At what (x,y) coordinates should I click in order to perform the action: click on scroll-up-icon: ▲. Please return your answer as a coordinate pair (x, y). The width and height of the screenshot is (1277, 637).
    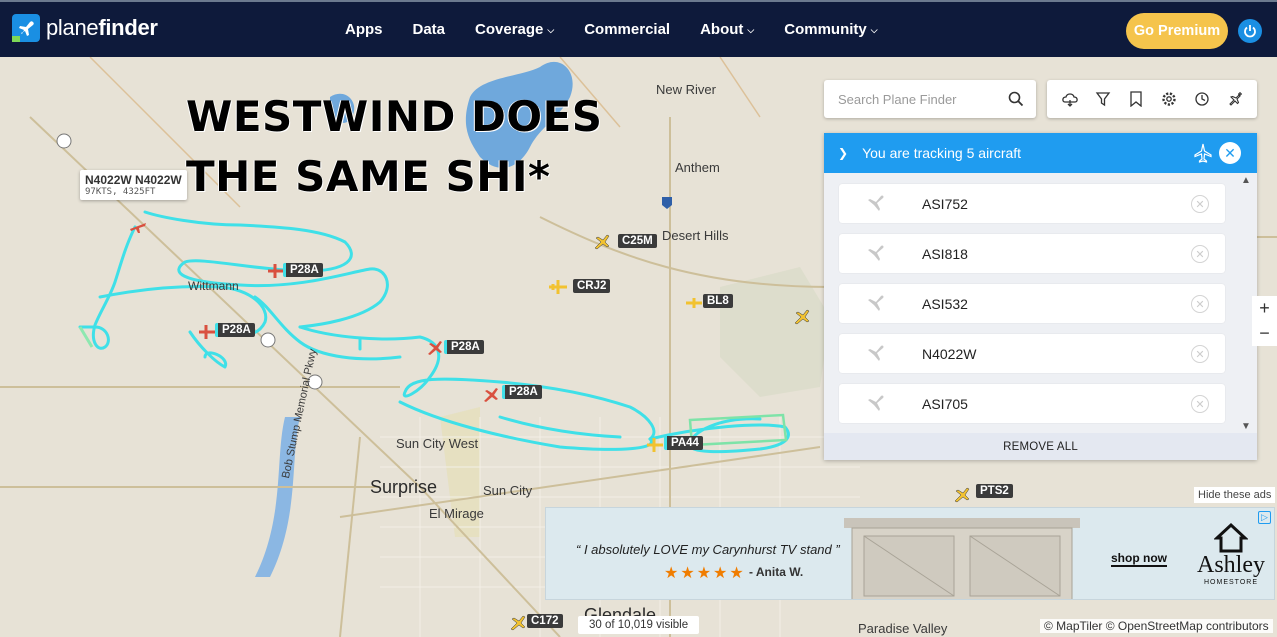
    Looking at the image, I should click on (1246, 181).